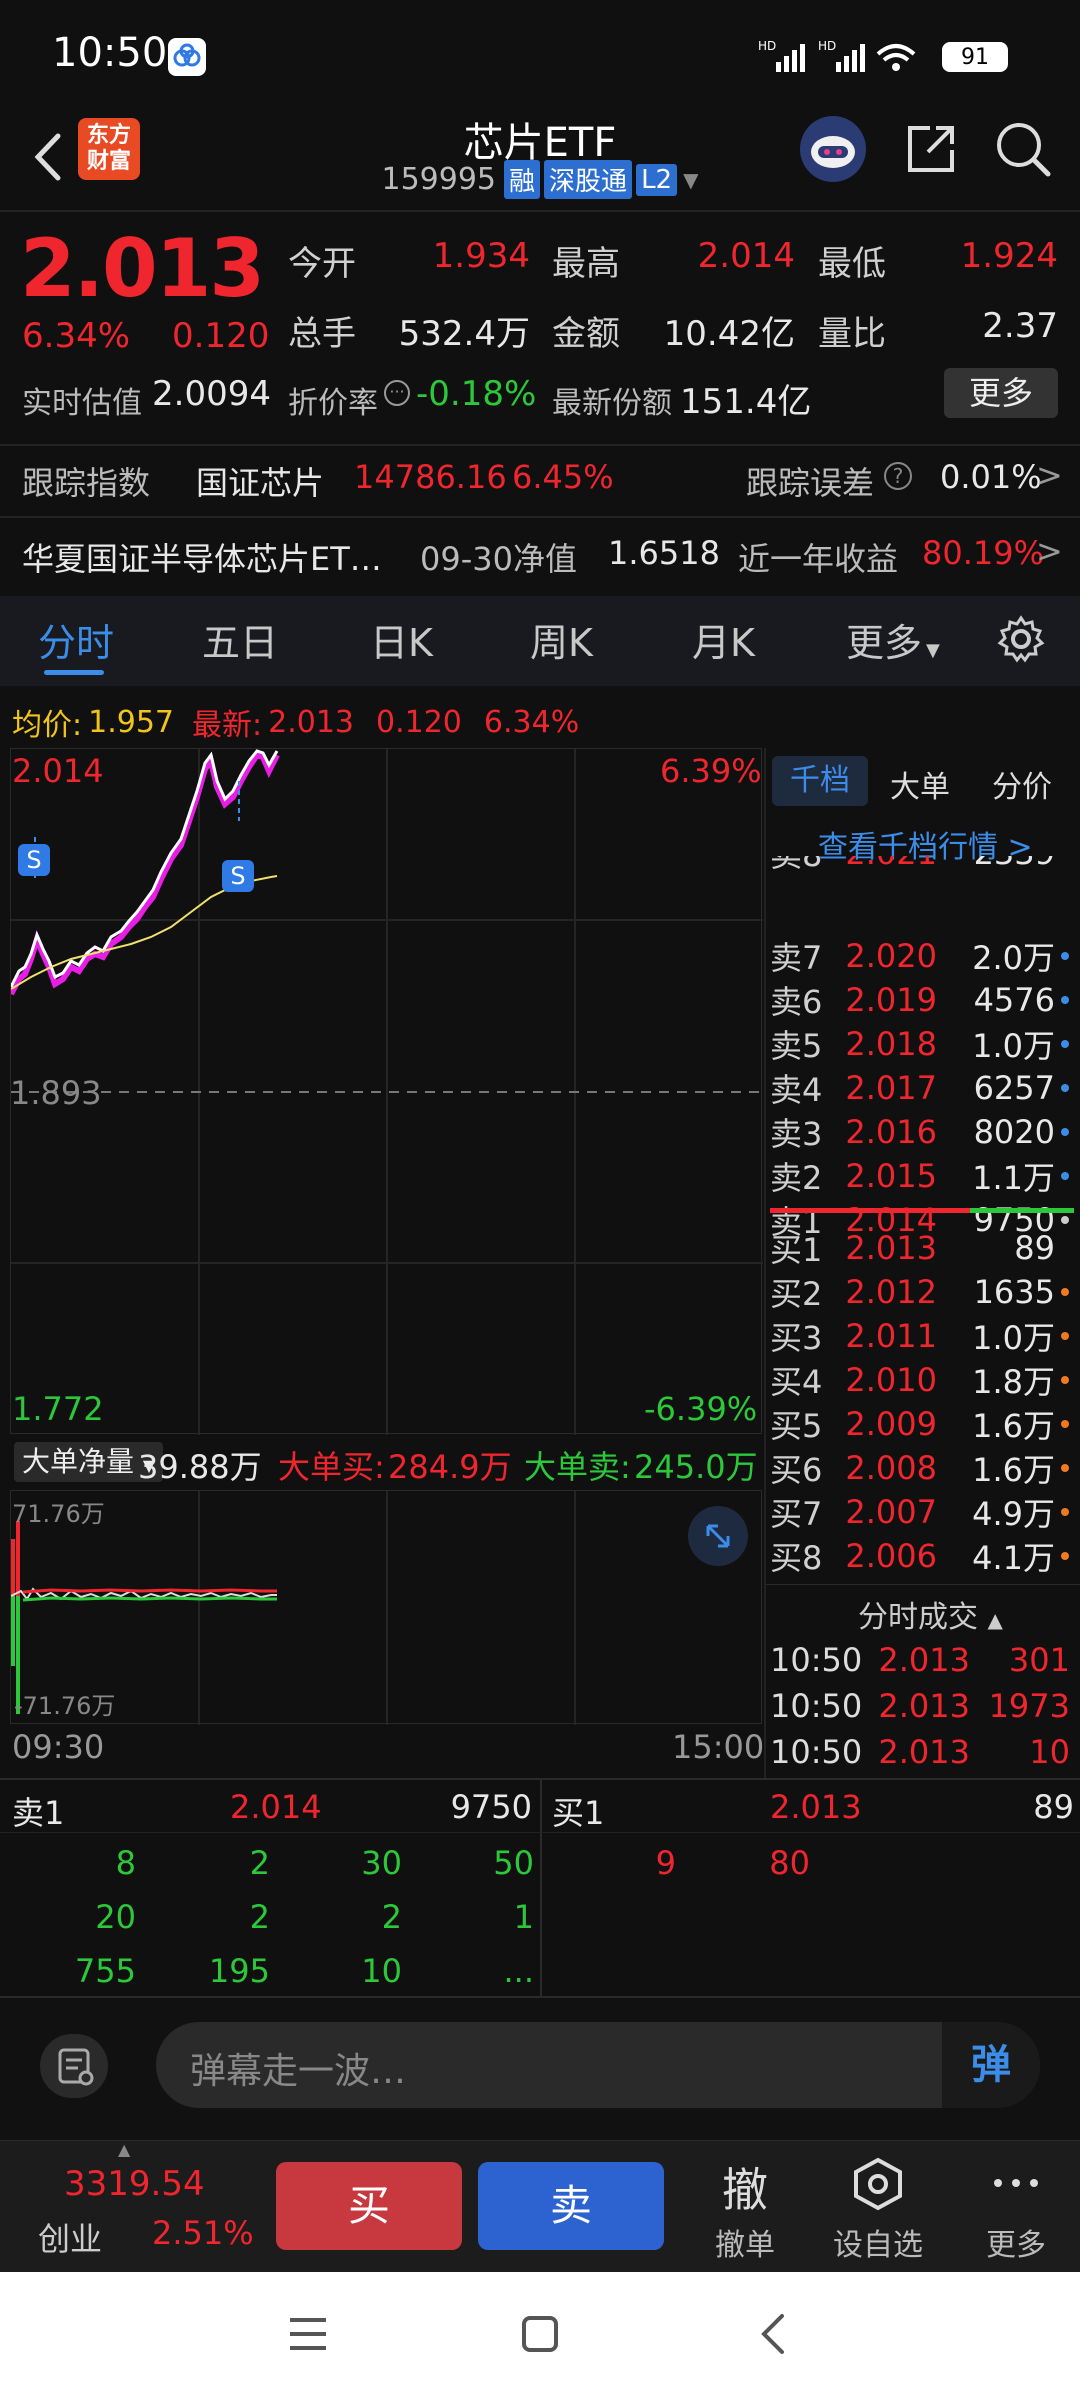 This screenshot has width=1080, height=2400. I want to click on tab-five-day: 五日, so click(240, 639).